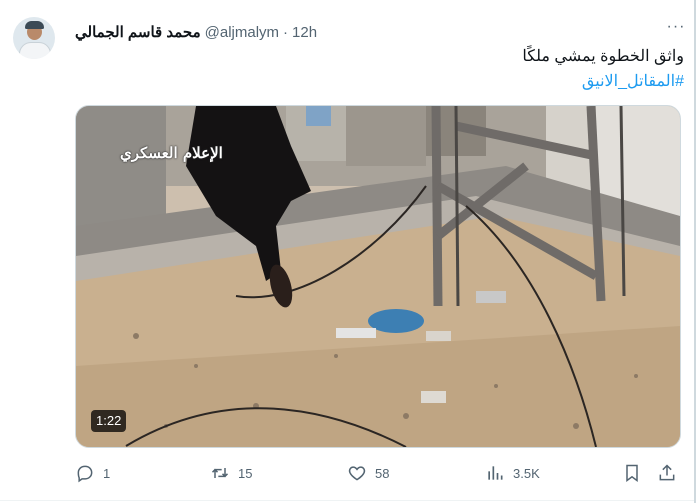 Image resolution: width=700 pixels, height=503 pixels. I want to click on share-icon, so click(667, 472).